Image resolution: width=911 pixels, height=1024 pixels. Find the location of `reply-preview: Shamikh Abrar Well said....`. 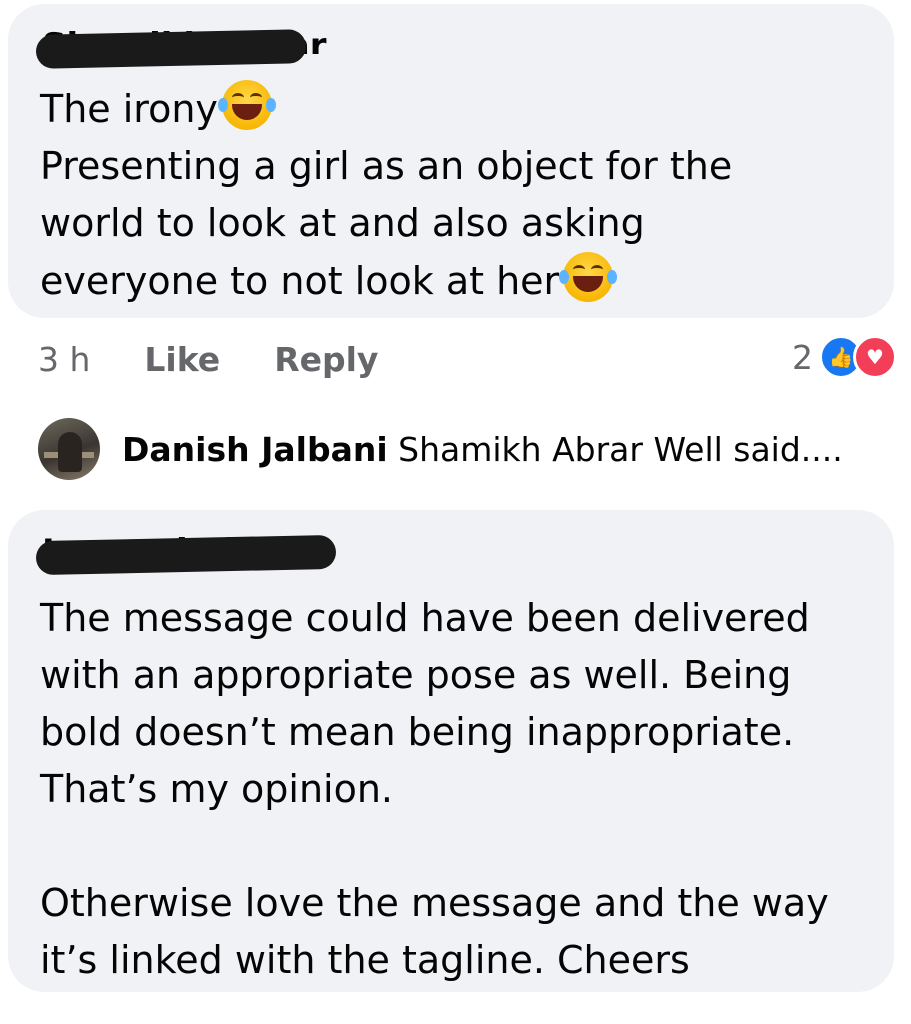

reply-preview: Shamikh Abrar Well said.... is located at coordinates (620, 449).